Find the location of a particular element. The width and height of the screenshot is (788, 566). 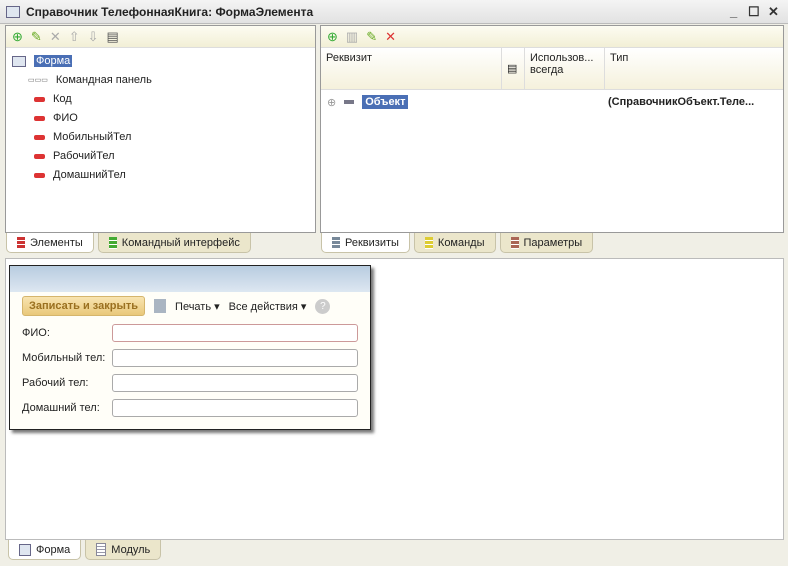

field-fio: ФИО: is located at coordinates (190, 333).